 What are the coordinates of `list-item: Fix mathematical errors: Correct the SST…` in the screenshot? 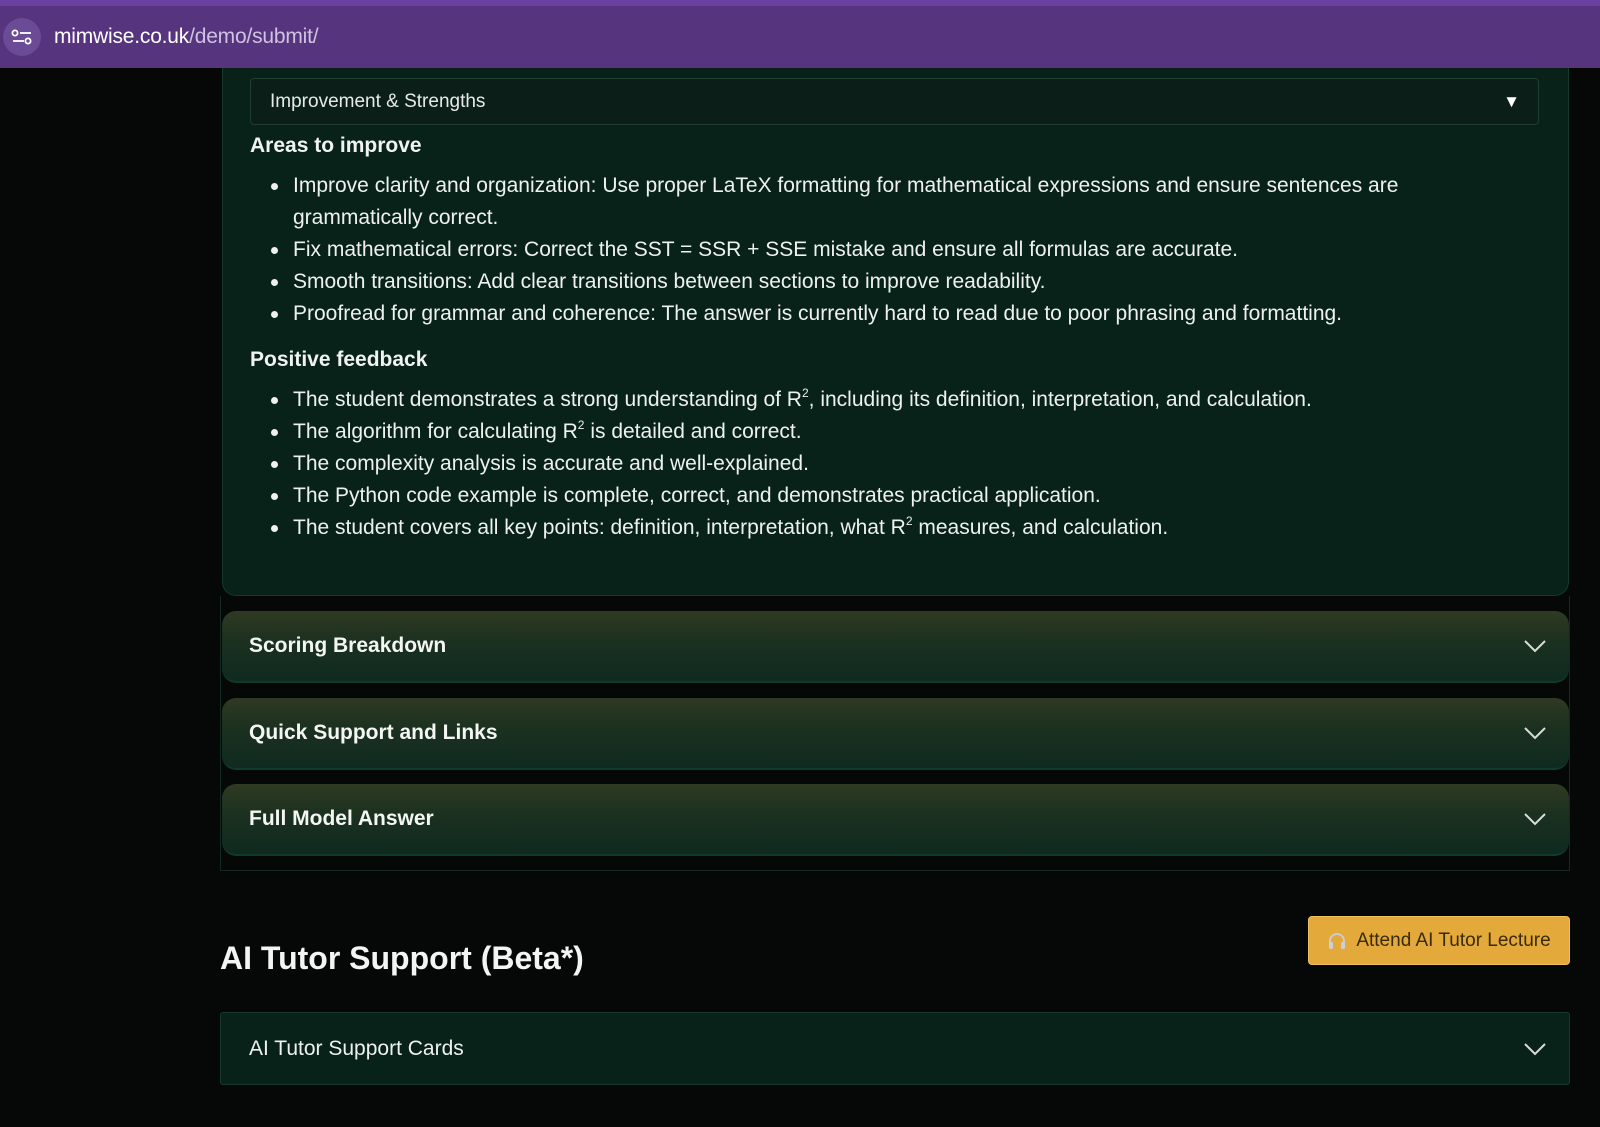 It's located at (856, 250).